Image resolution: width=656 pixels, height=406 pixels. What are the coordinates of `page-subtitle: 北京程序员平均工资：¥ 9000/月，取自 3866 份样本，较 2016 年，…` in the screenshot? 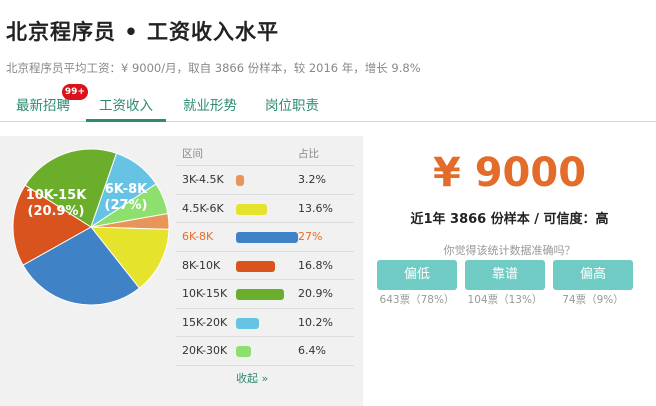 It's located at (213, 68).